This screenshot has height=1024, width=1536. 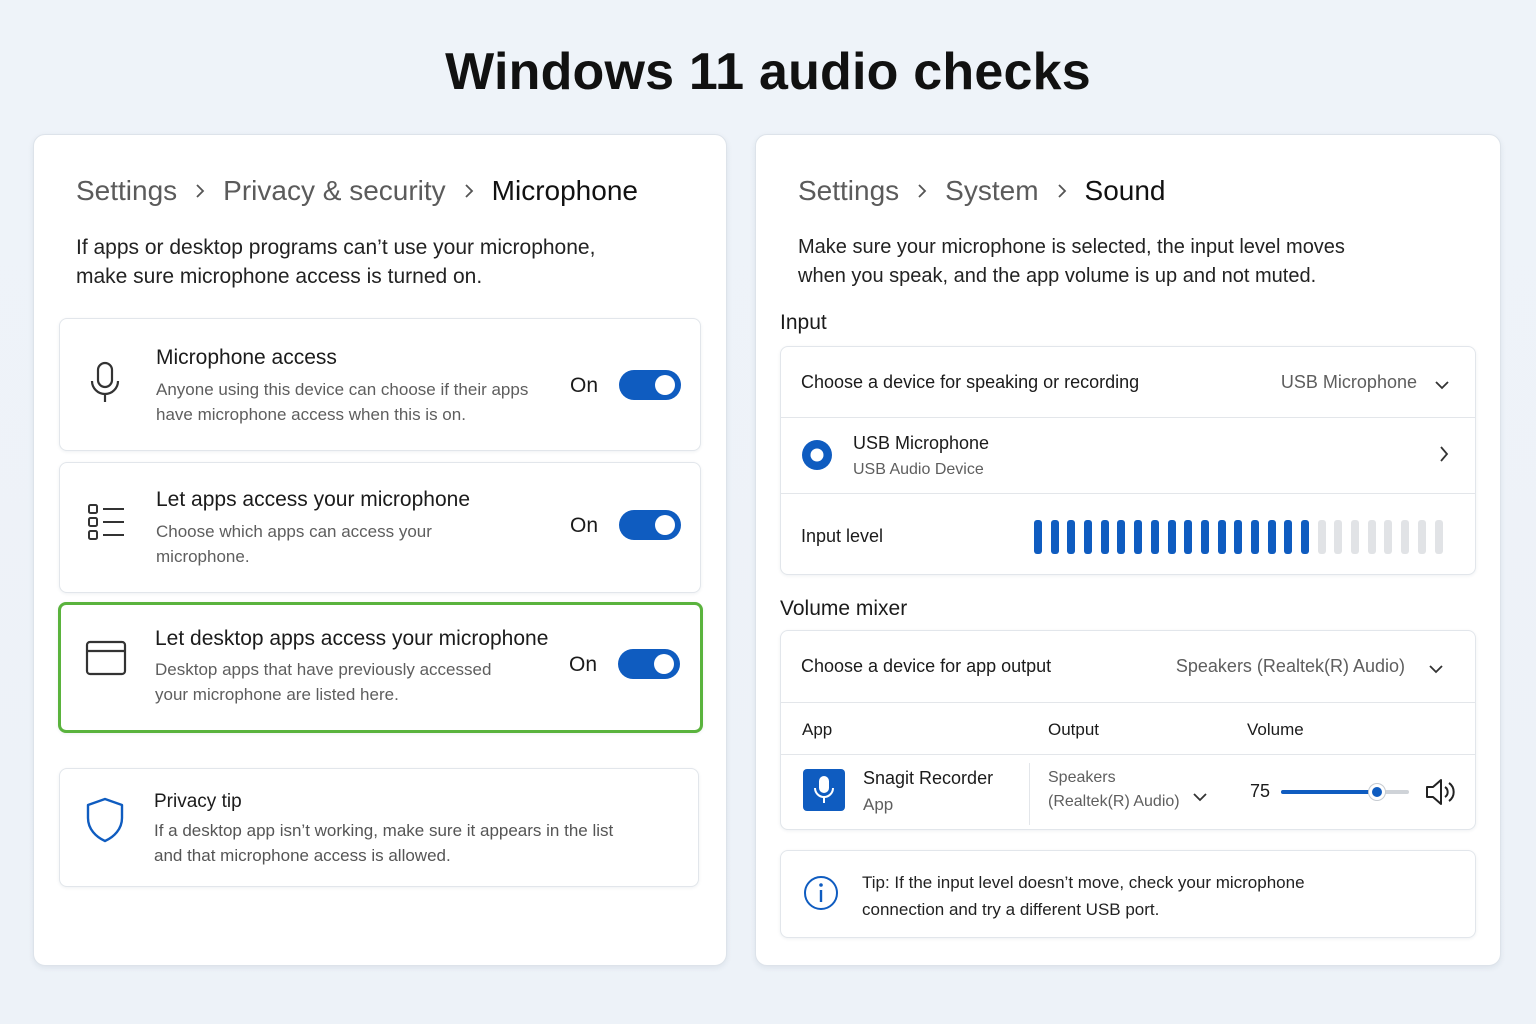 I want to click on input-level-meter, so click(x=1238, y=537).